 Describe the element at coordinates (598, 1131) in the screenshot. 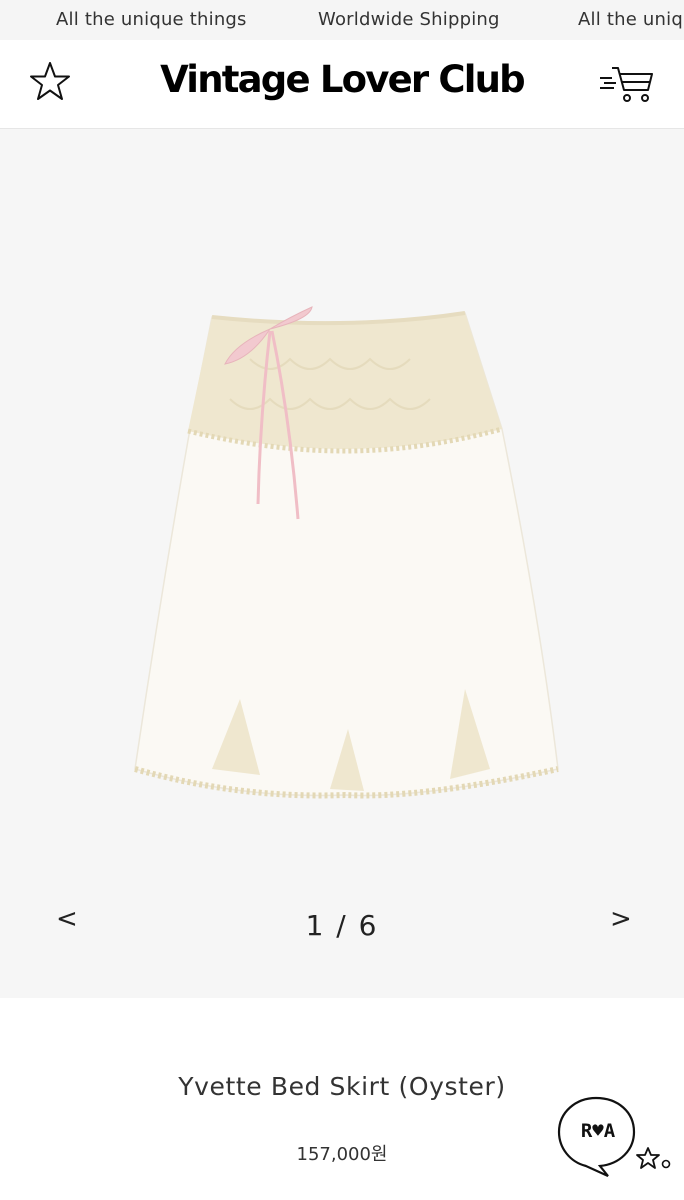

I see `chat-badge-label: R♥A` at that location.